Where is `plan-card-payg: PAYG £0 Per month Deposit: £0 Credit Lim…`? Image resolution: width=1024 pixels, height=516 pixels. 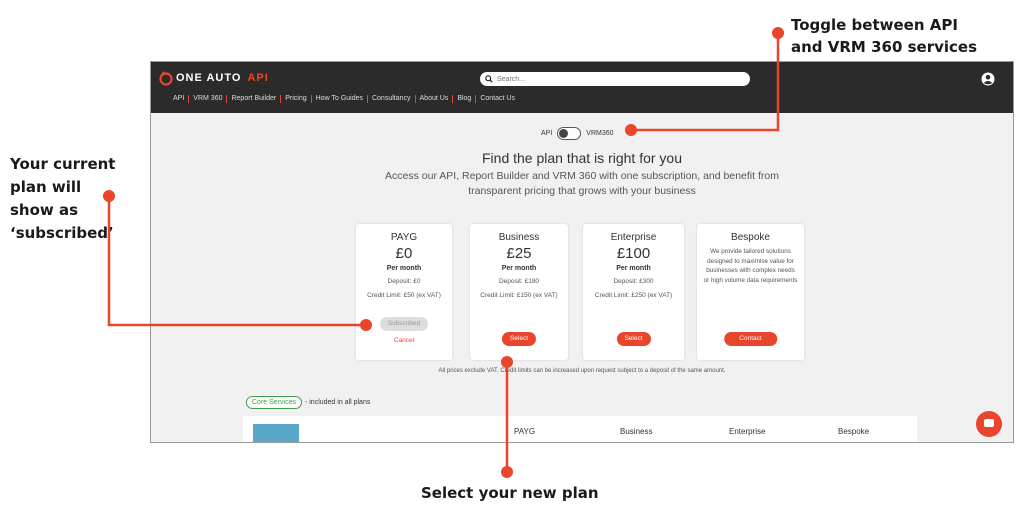 plan-card-payg: PAYG £0 Per month Deposit: £0 Credit Lim… is located at coordinates (404, 292).